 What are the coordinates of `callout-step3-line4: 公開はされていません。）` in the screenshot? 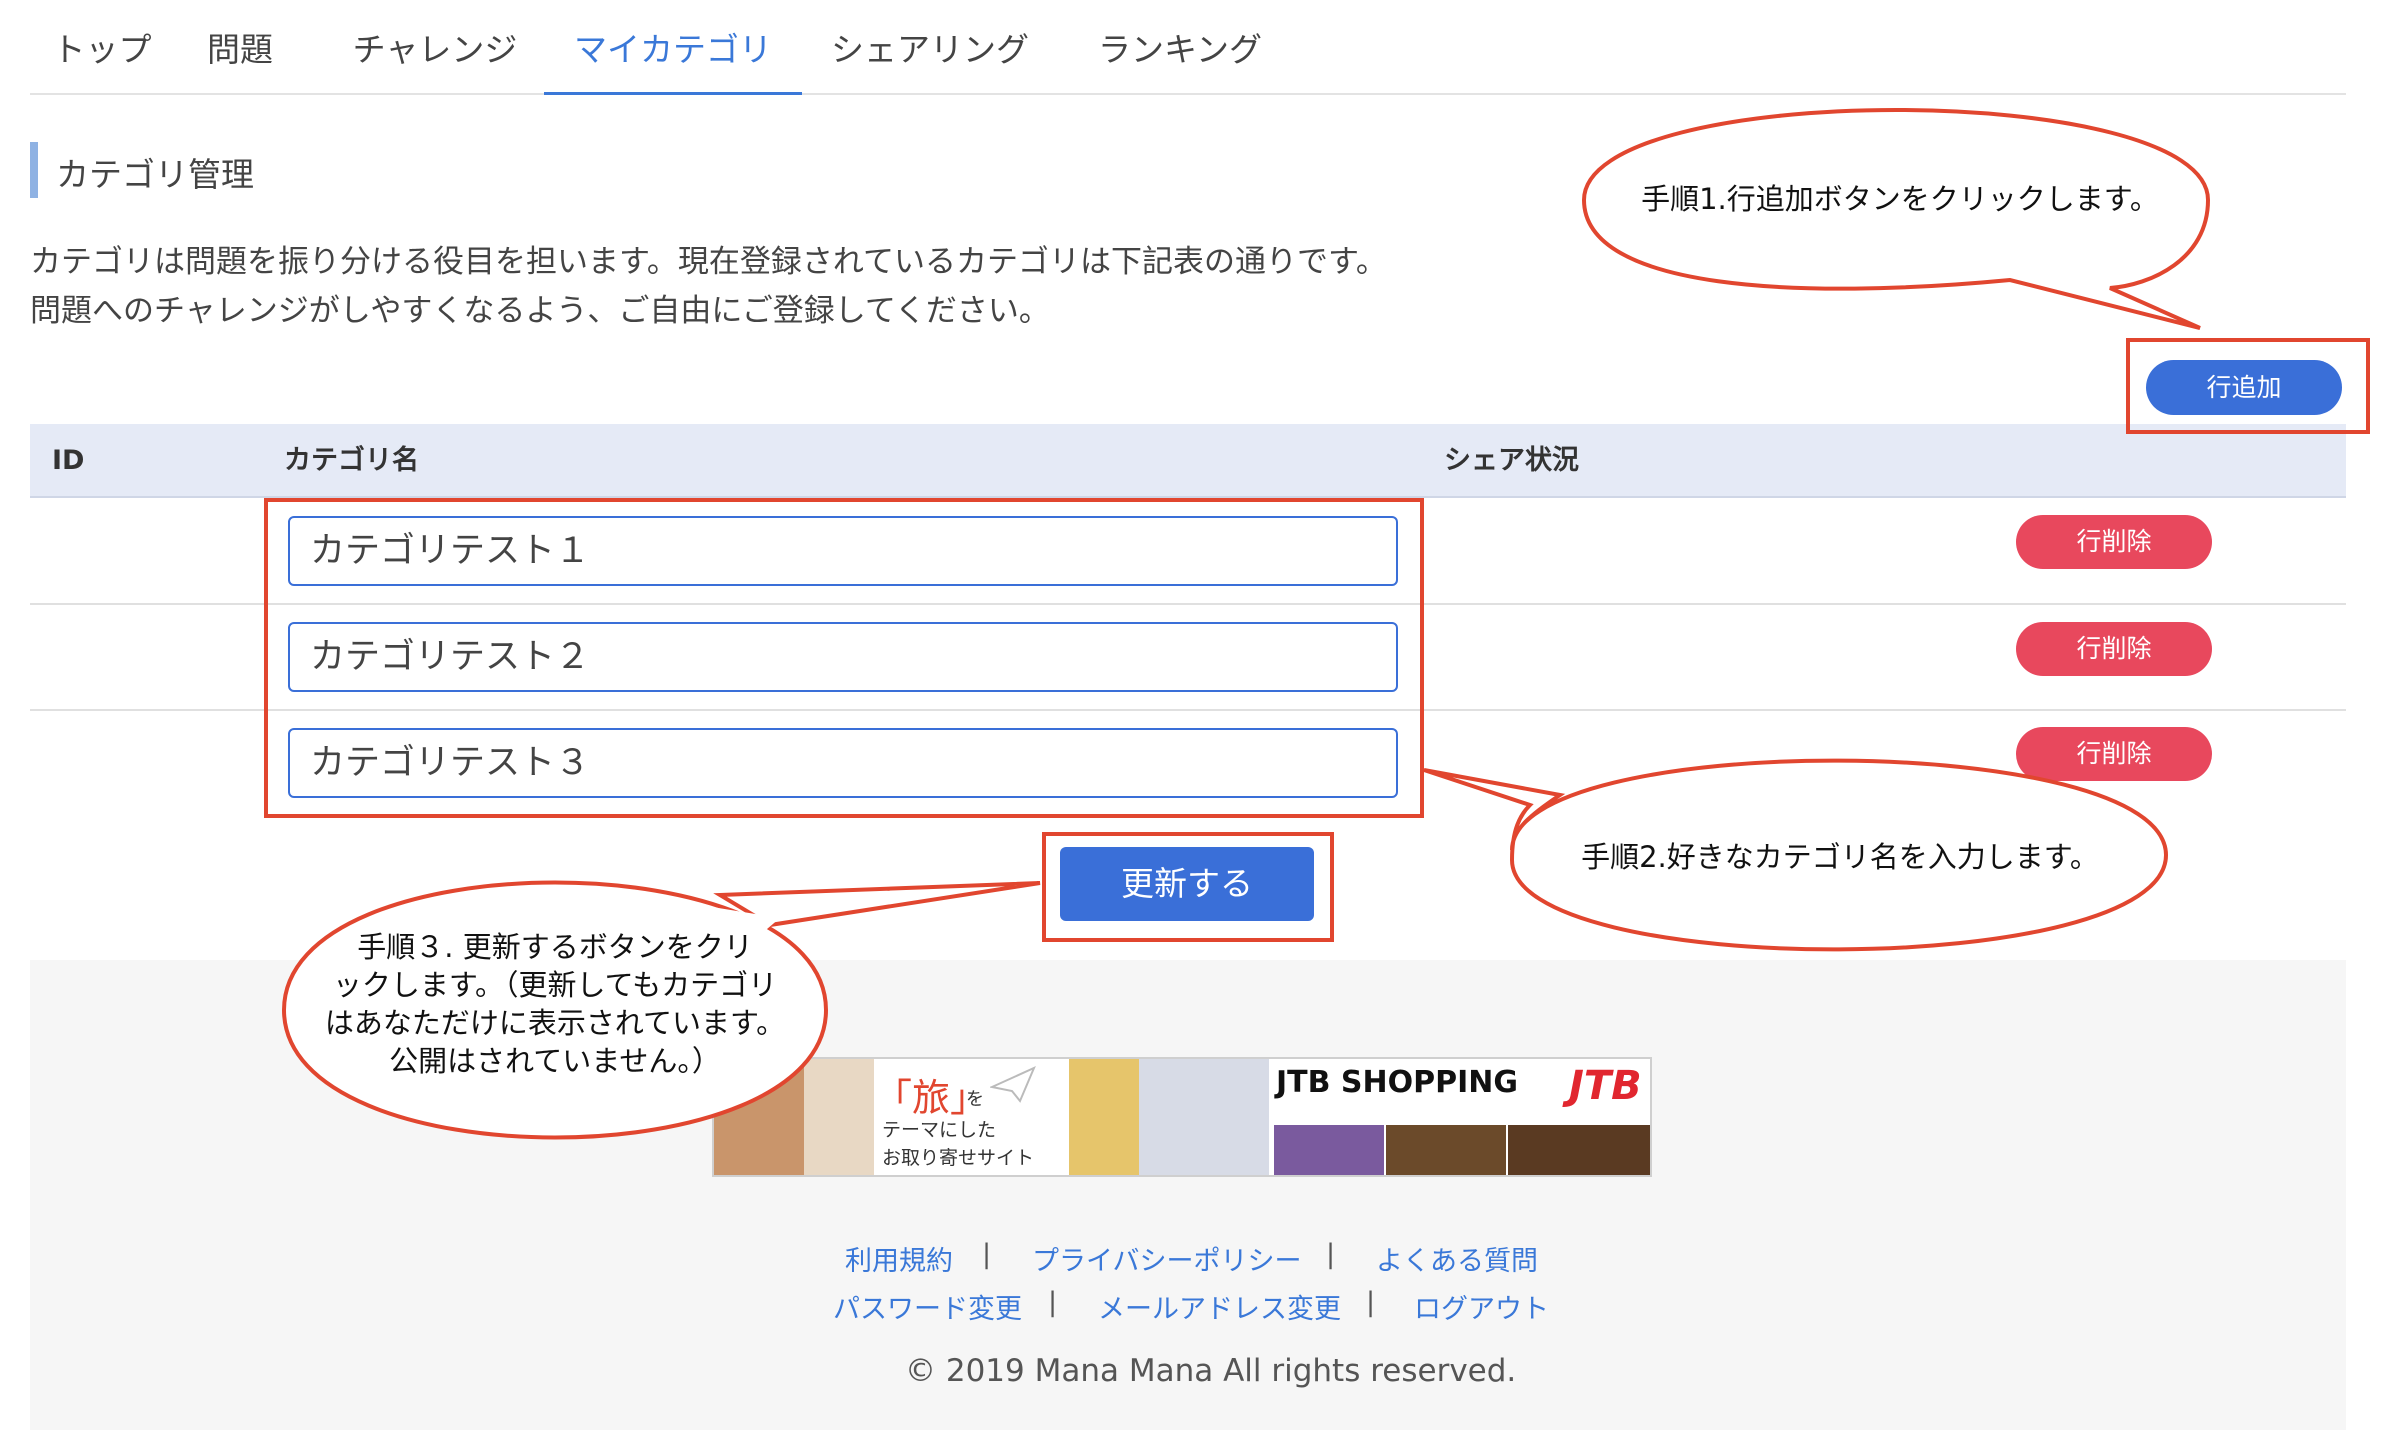 It's located at (555, 1061).